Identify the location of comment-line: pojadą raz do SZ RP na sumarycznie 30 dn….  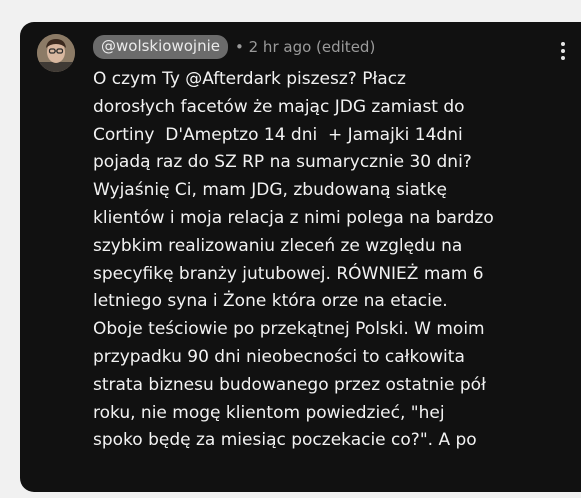
(282, 162).